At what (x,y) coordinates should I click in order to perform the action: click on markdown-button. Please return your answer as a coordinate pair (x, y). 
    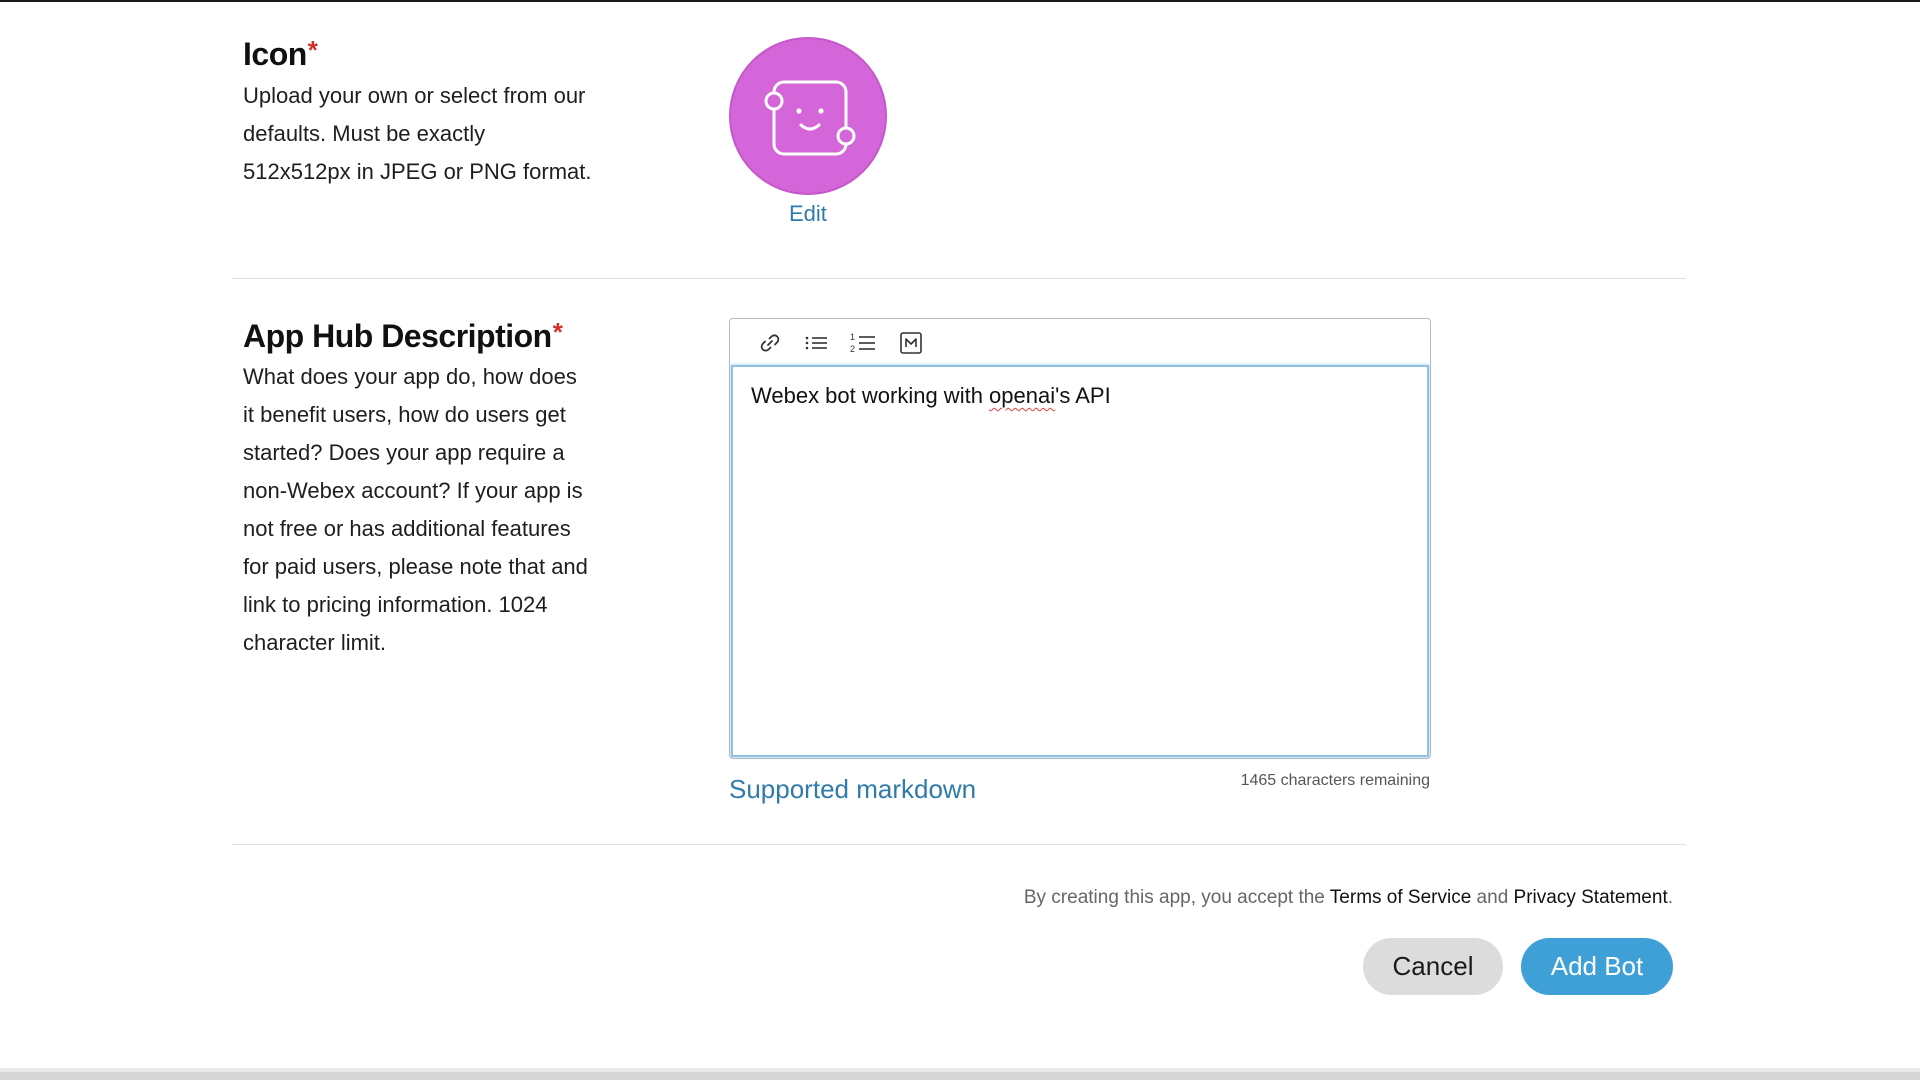
    Looking at the image, I should click on (911, 343).